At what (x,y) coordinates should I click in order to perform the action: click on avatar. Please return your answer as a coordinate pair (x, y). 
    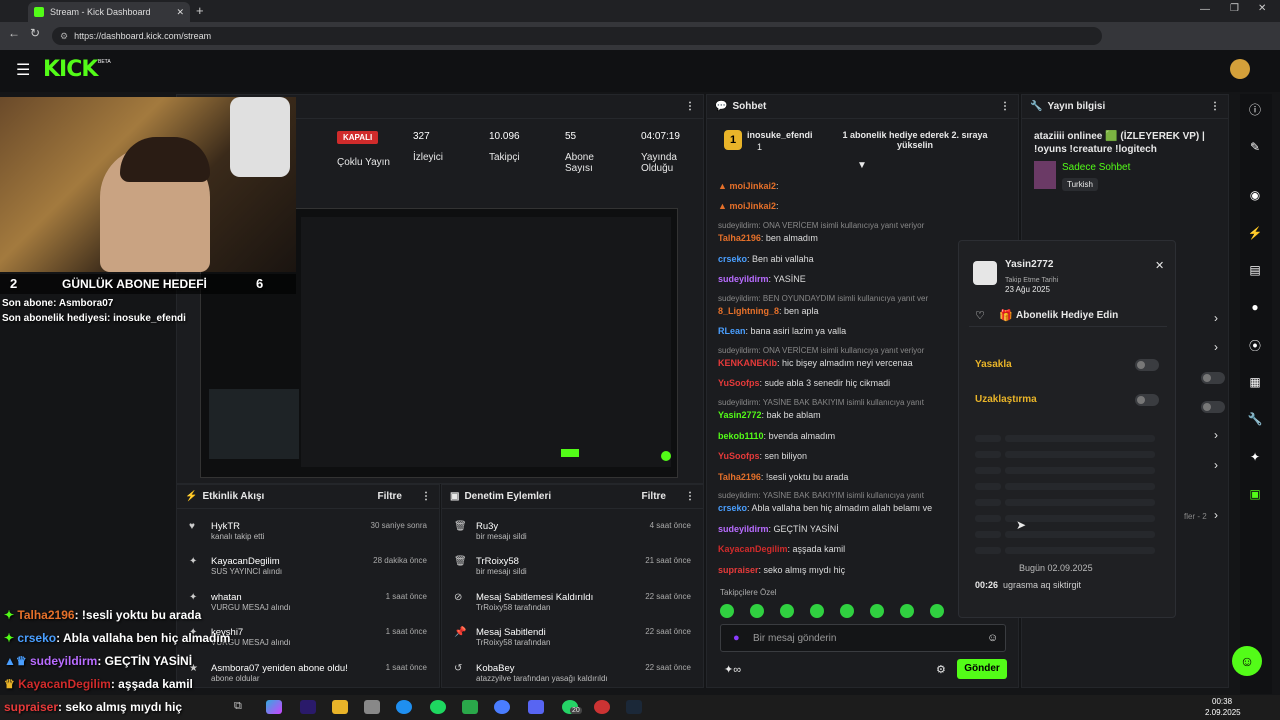
    Looking at the image, I should click on (1240, 69).